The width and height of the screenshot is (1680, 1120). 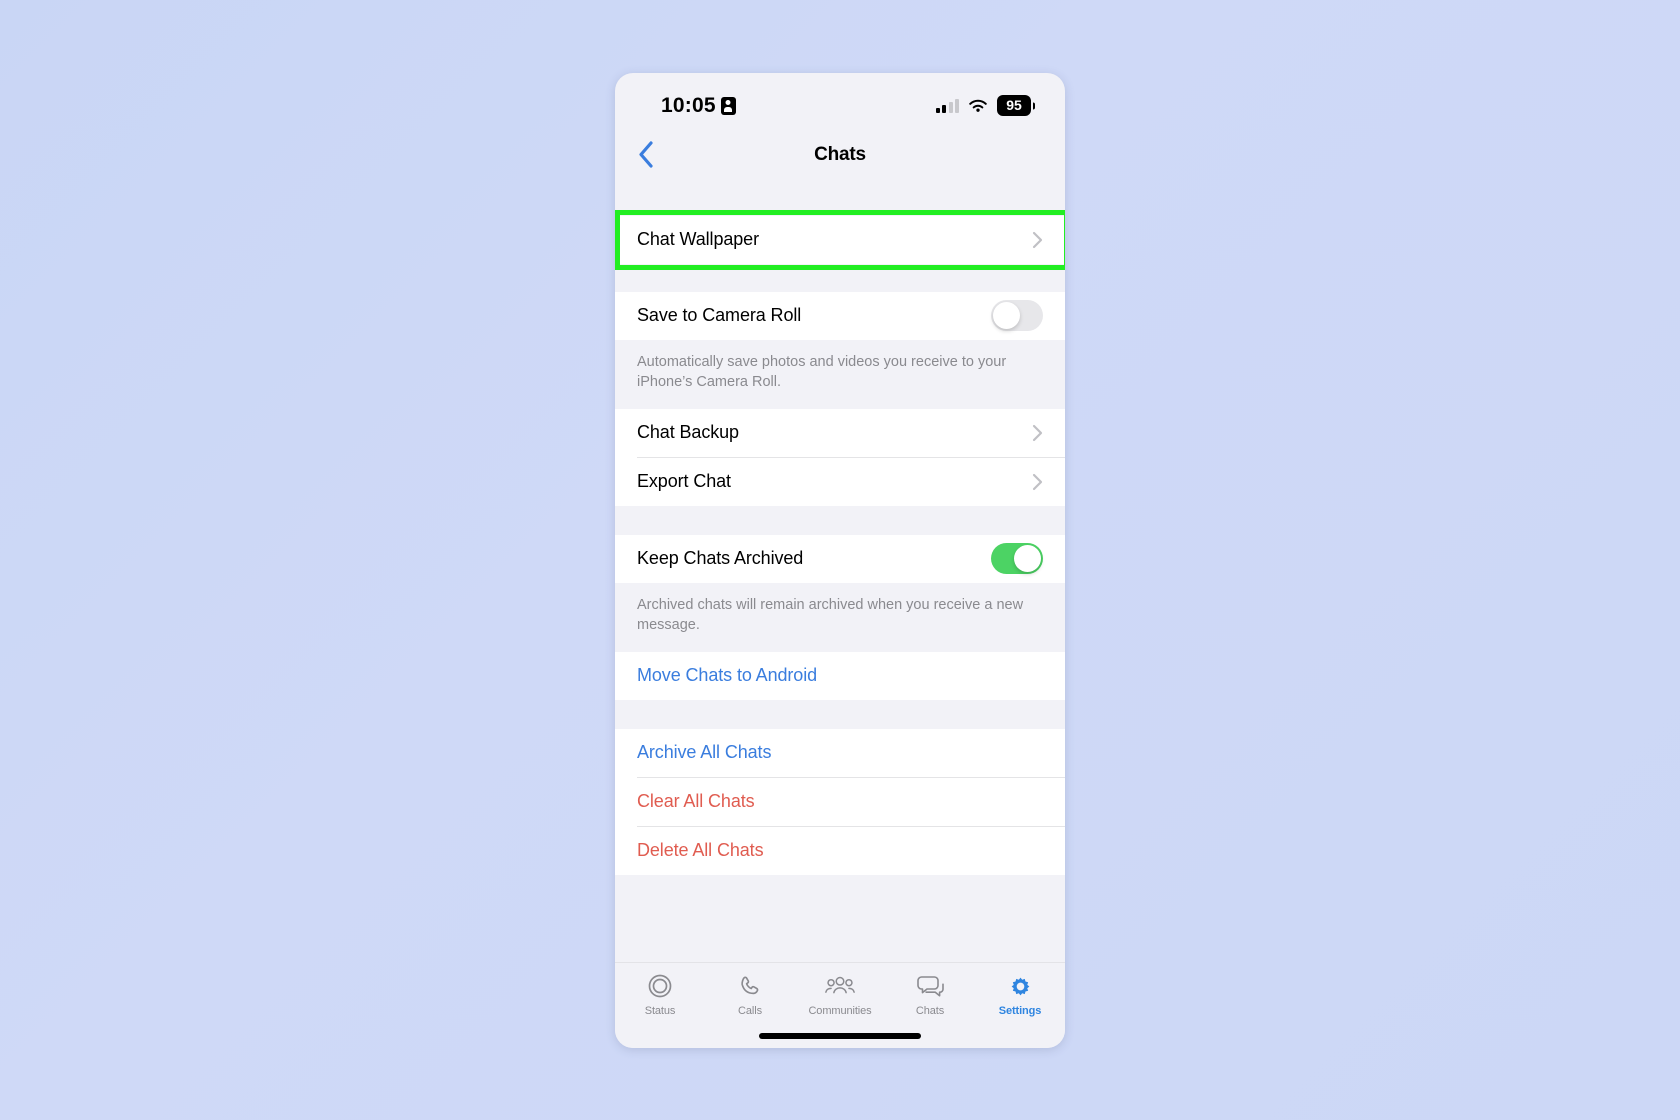 I want to click on tab-calls: Calls, so click(x=750, y=995).